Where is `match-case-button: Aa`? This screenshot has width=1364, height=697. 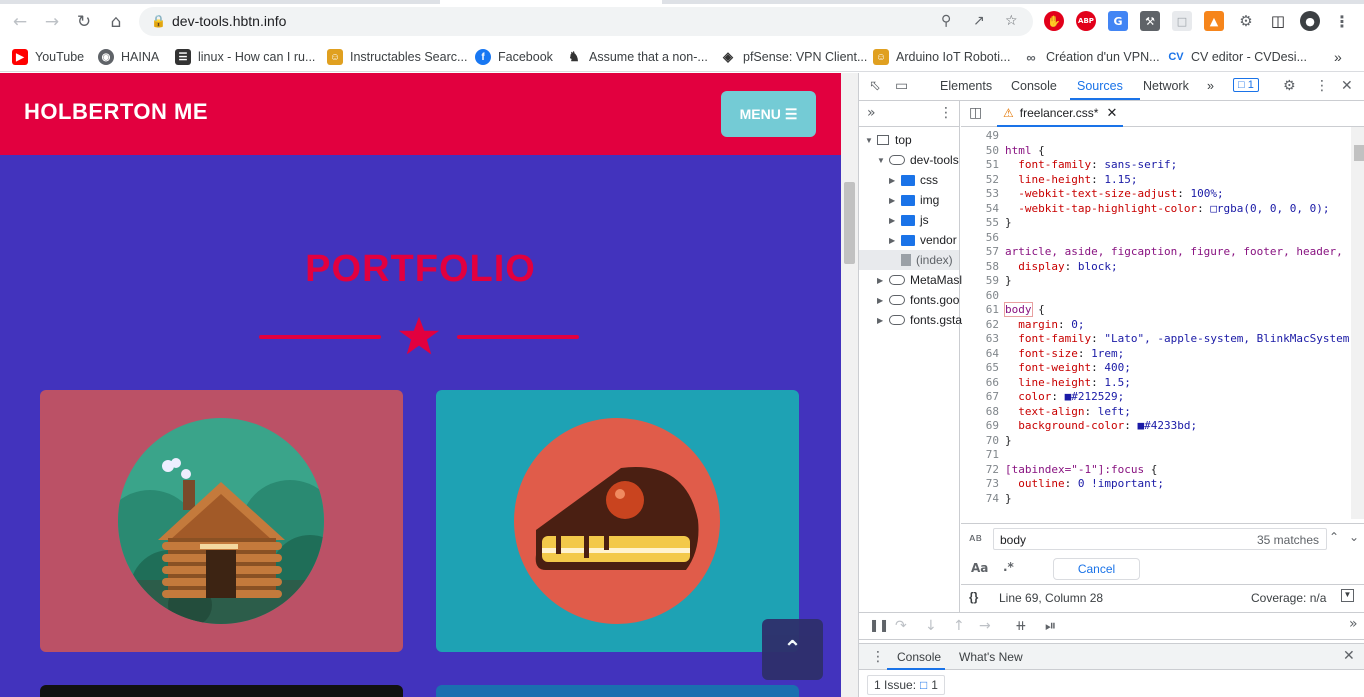 match-case-button: Aa is located at coordinates (979, 568).